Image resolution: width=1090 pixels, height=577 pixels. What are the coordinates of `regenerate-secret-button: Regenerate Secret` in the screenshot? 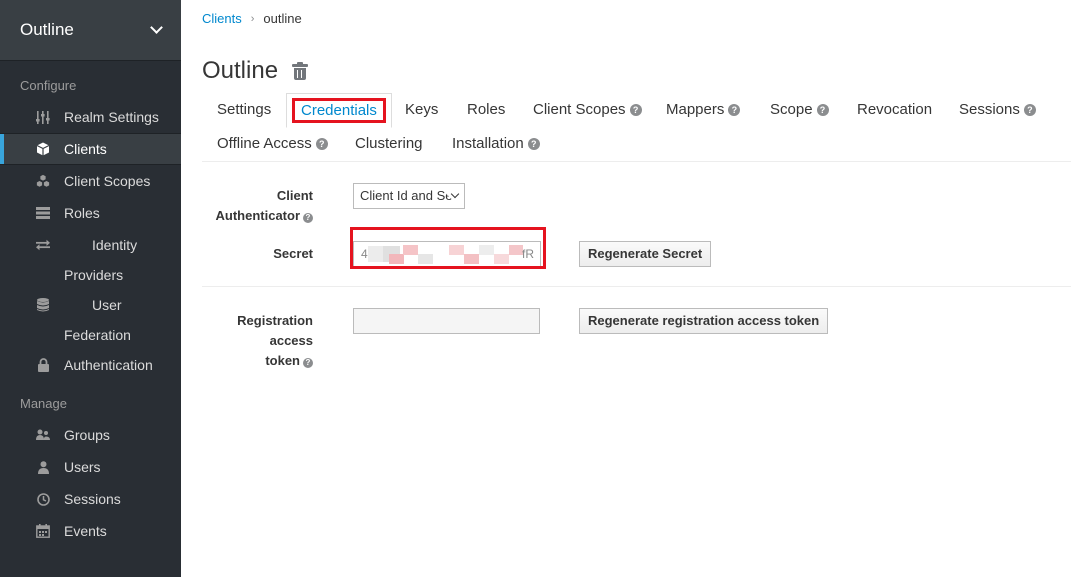 It's located at (645, 254).